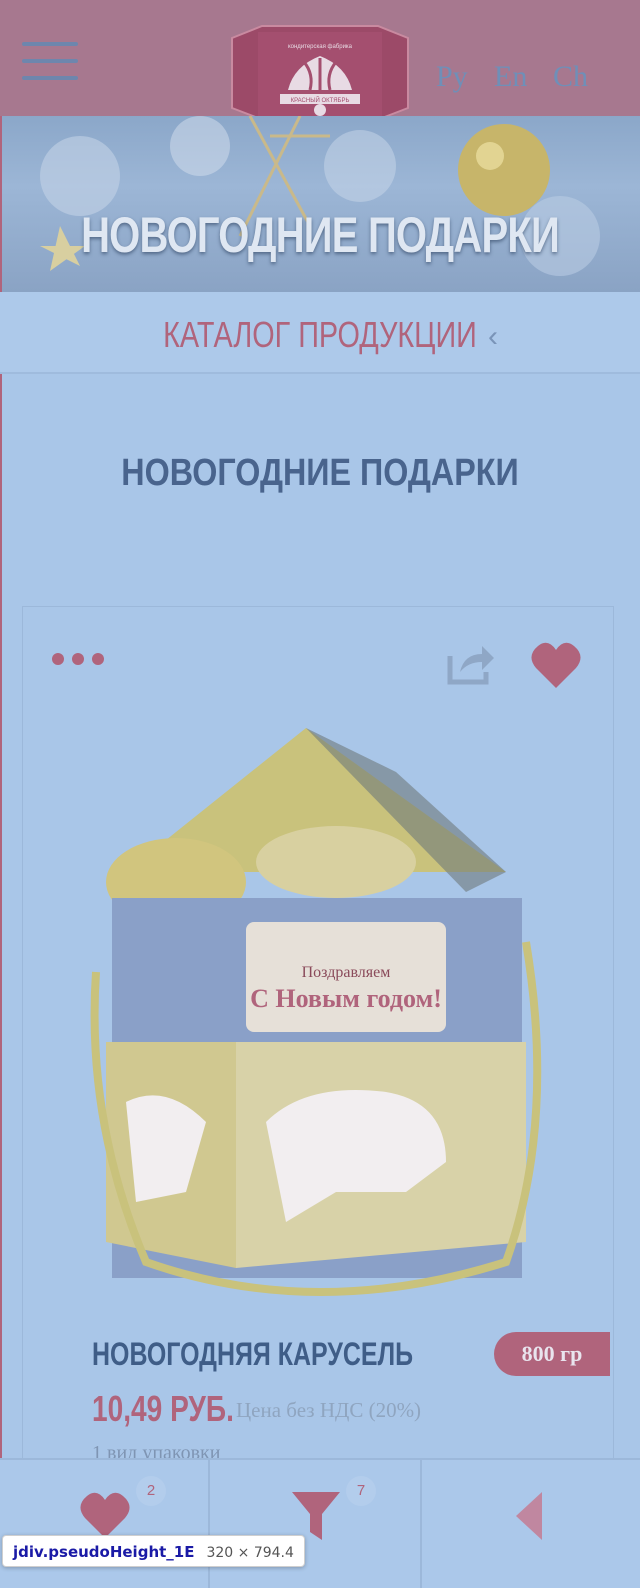  I want to click on favorites-button: 2, so click(104, 1524).